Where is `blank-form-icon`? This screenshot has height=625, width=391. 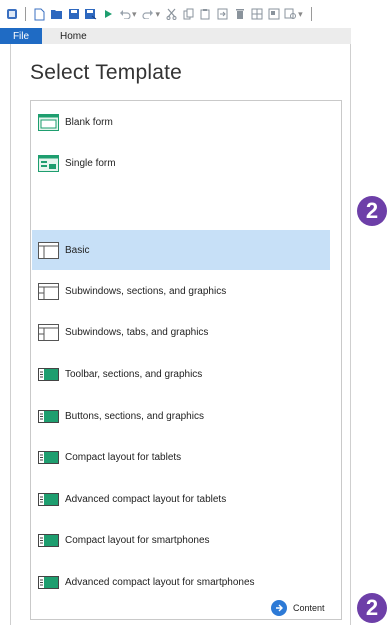 blank-form-icon is located at coordinates (48, 122).